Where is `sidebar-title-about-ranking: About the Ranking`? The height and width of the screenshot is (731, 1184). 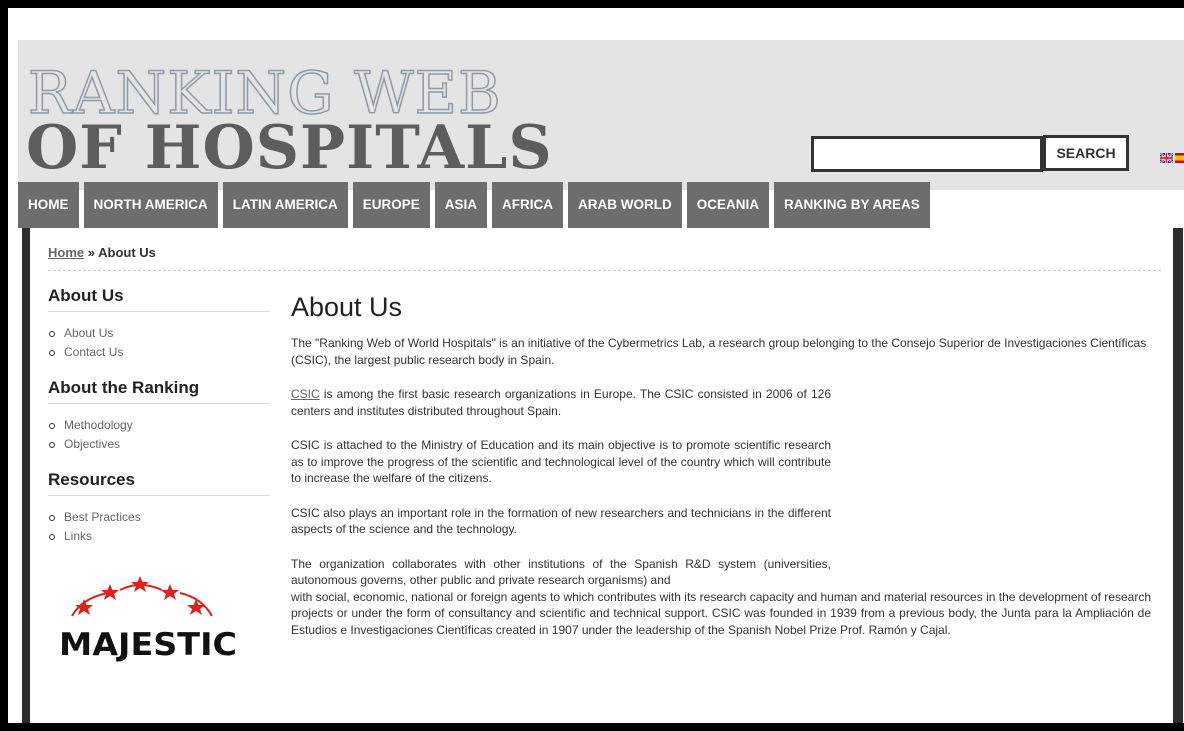
sidebar-title-about-ranking: About the Ranking is located at coordinates (159, 391).